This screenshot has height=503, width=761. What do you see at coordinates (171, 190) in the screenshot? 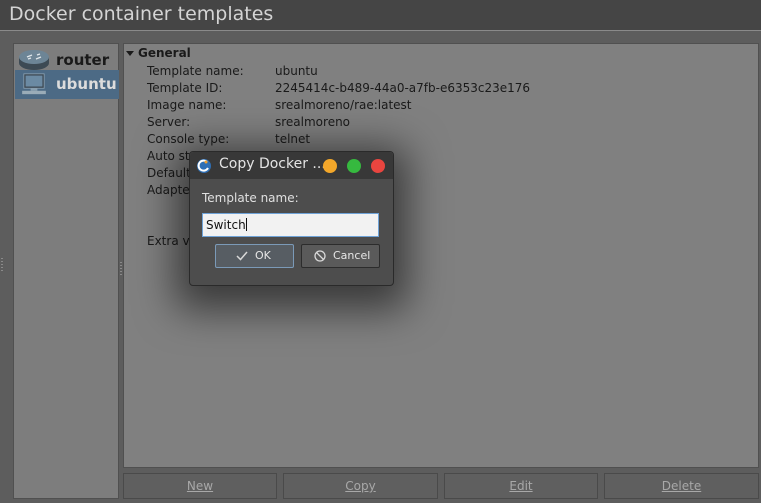
I see `property-key: Adapter` at bounding box center [171, 190].